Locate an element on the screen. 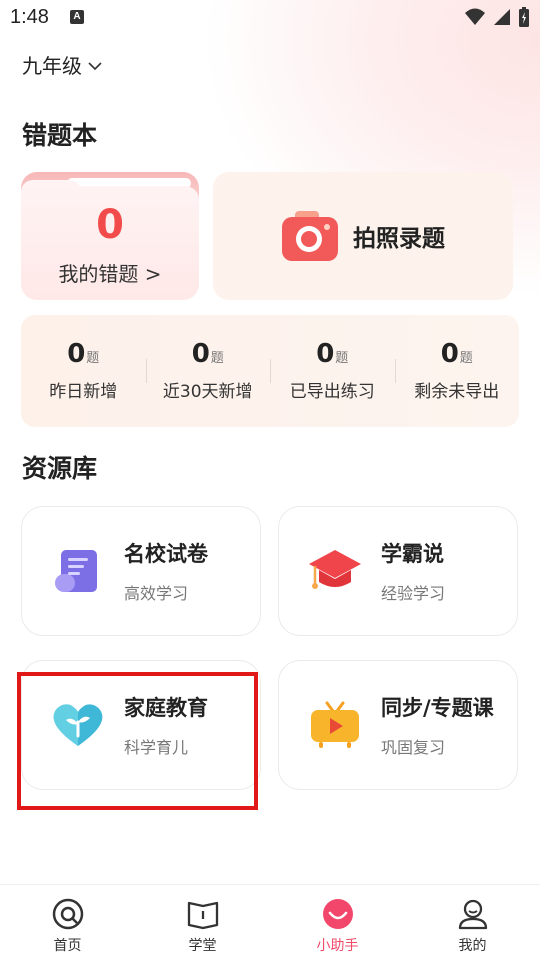 This screenshot has height=960, width=540. status-time: 1:48 is located at coordinates (29, 17).